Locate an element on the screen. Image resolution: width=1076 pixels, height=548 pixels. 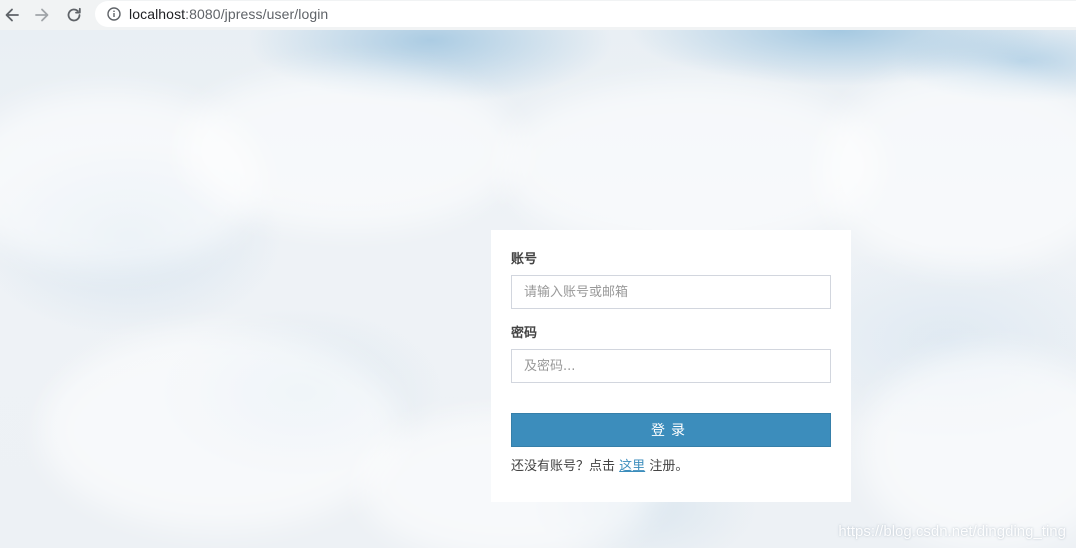
url-path: :8080/jpress/user/login is located at coordinates (257, 14).